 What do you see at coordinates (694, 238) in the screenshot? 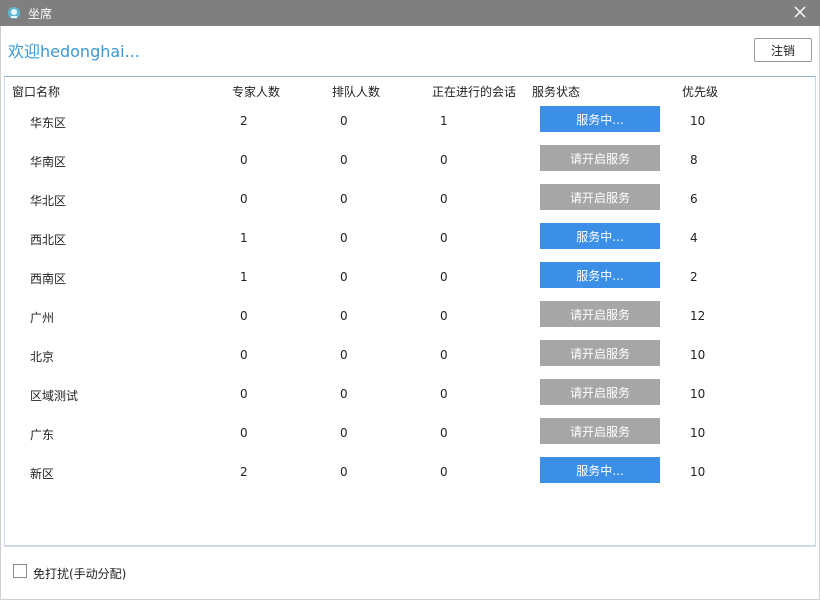
I see `priority-cell: 4` at bounding box center [694, 238].